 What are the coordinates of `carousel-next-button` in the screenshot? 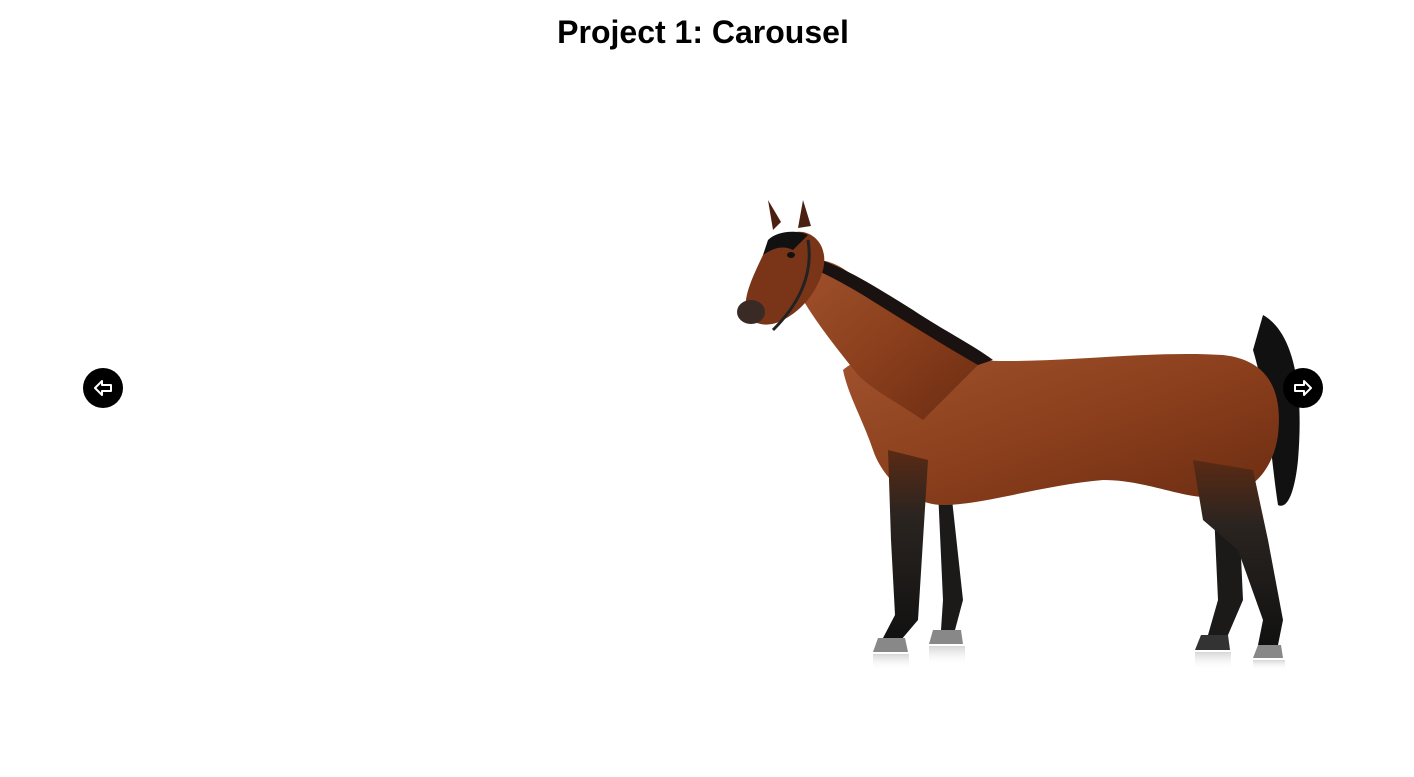 It's located at (1303, 388).